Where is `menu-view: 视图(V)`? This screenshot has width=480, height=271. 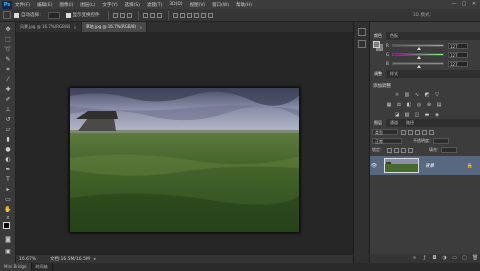
menu-view: 视图(V) is located at coordinates (198, 5).